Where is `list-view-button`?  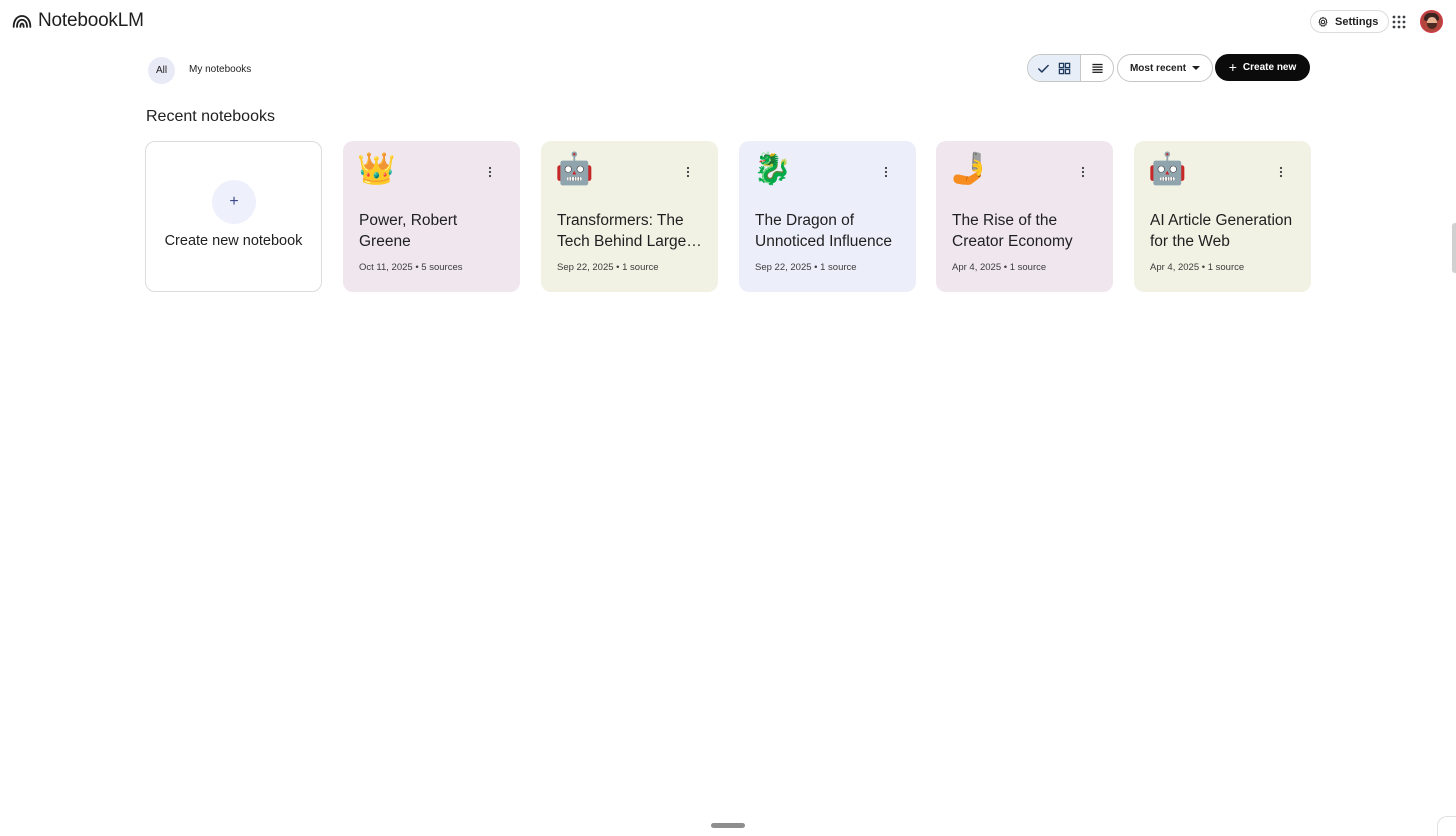
list-view-button is located at coordinates (1097, 68).